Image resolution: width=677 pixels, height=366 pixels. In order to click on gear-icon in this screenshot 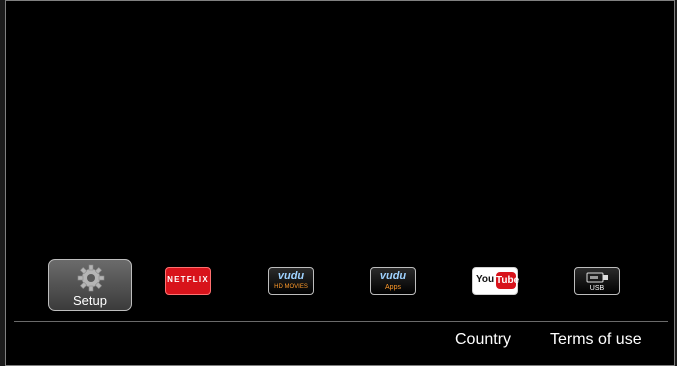, I will do `click(91, 278)`.